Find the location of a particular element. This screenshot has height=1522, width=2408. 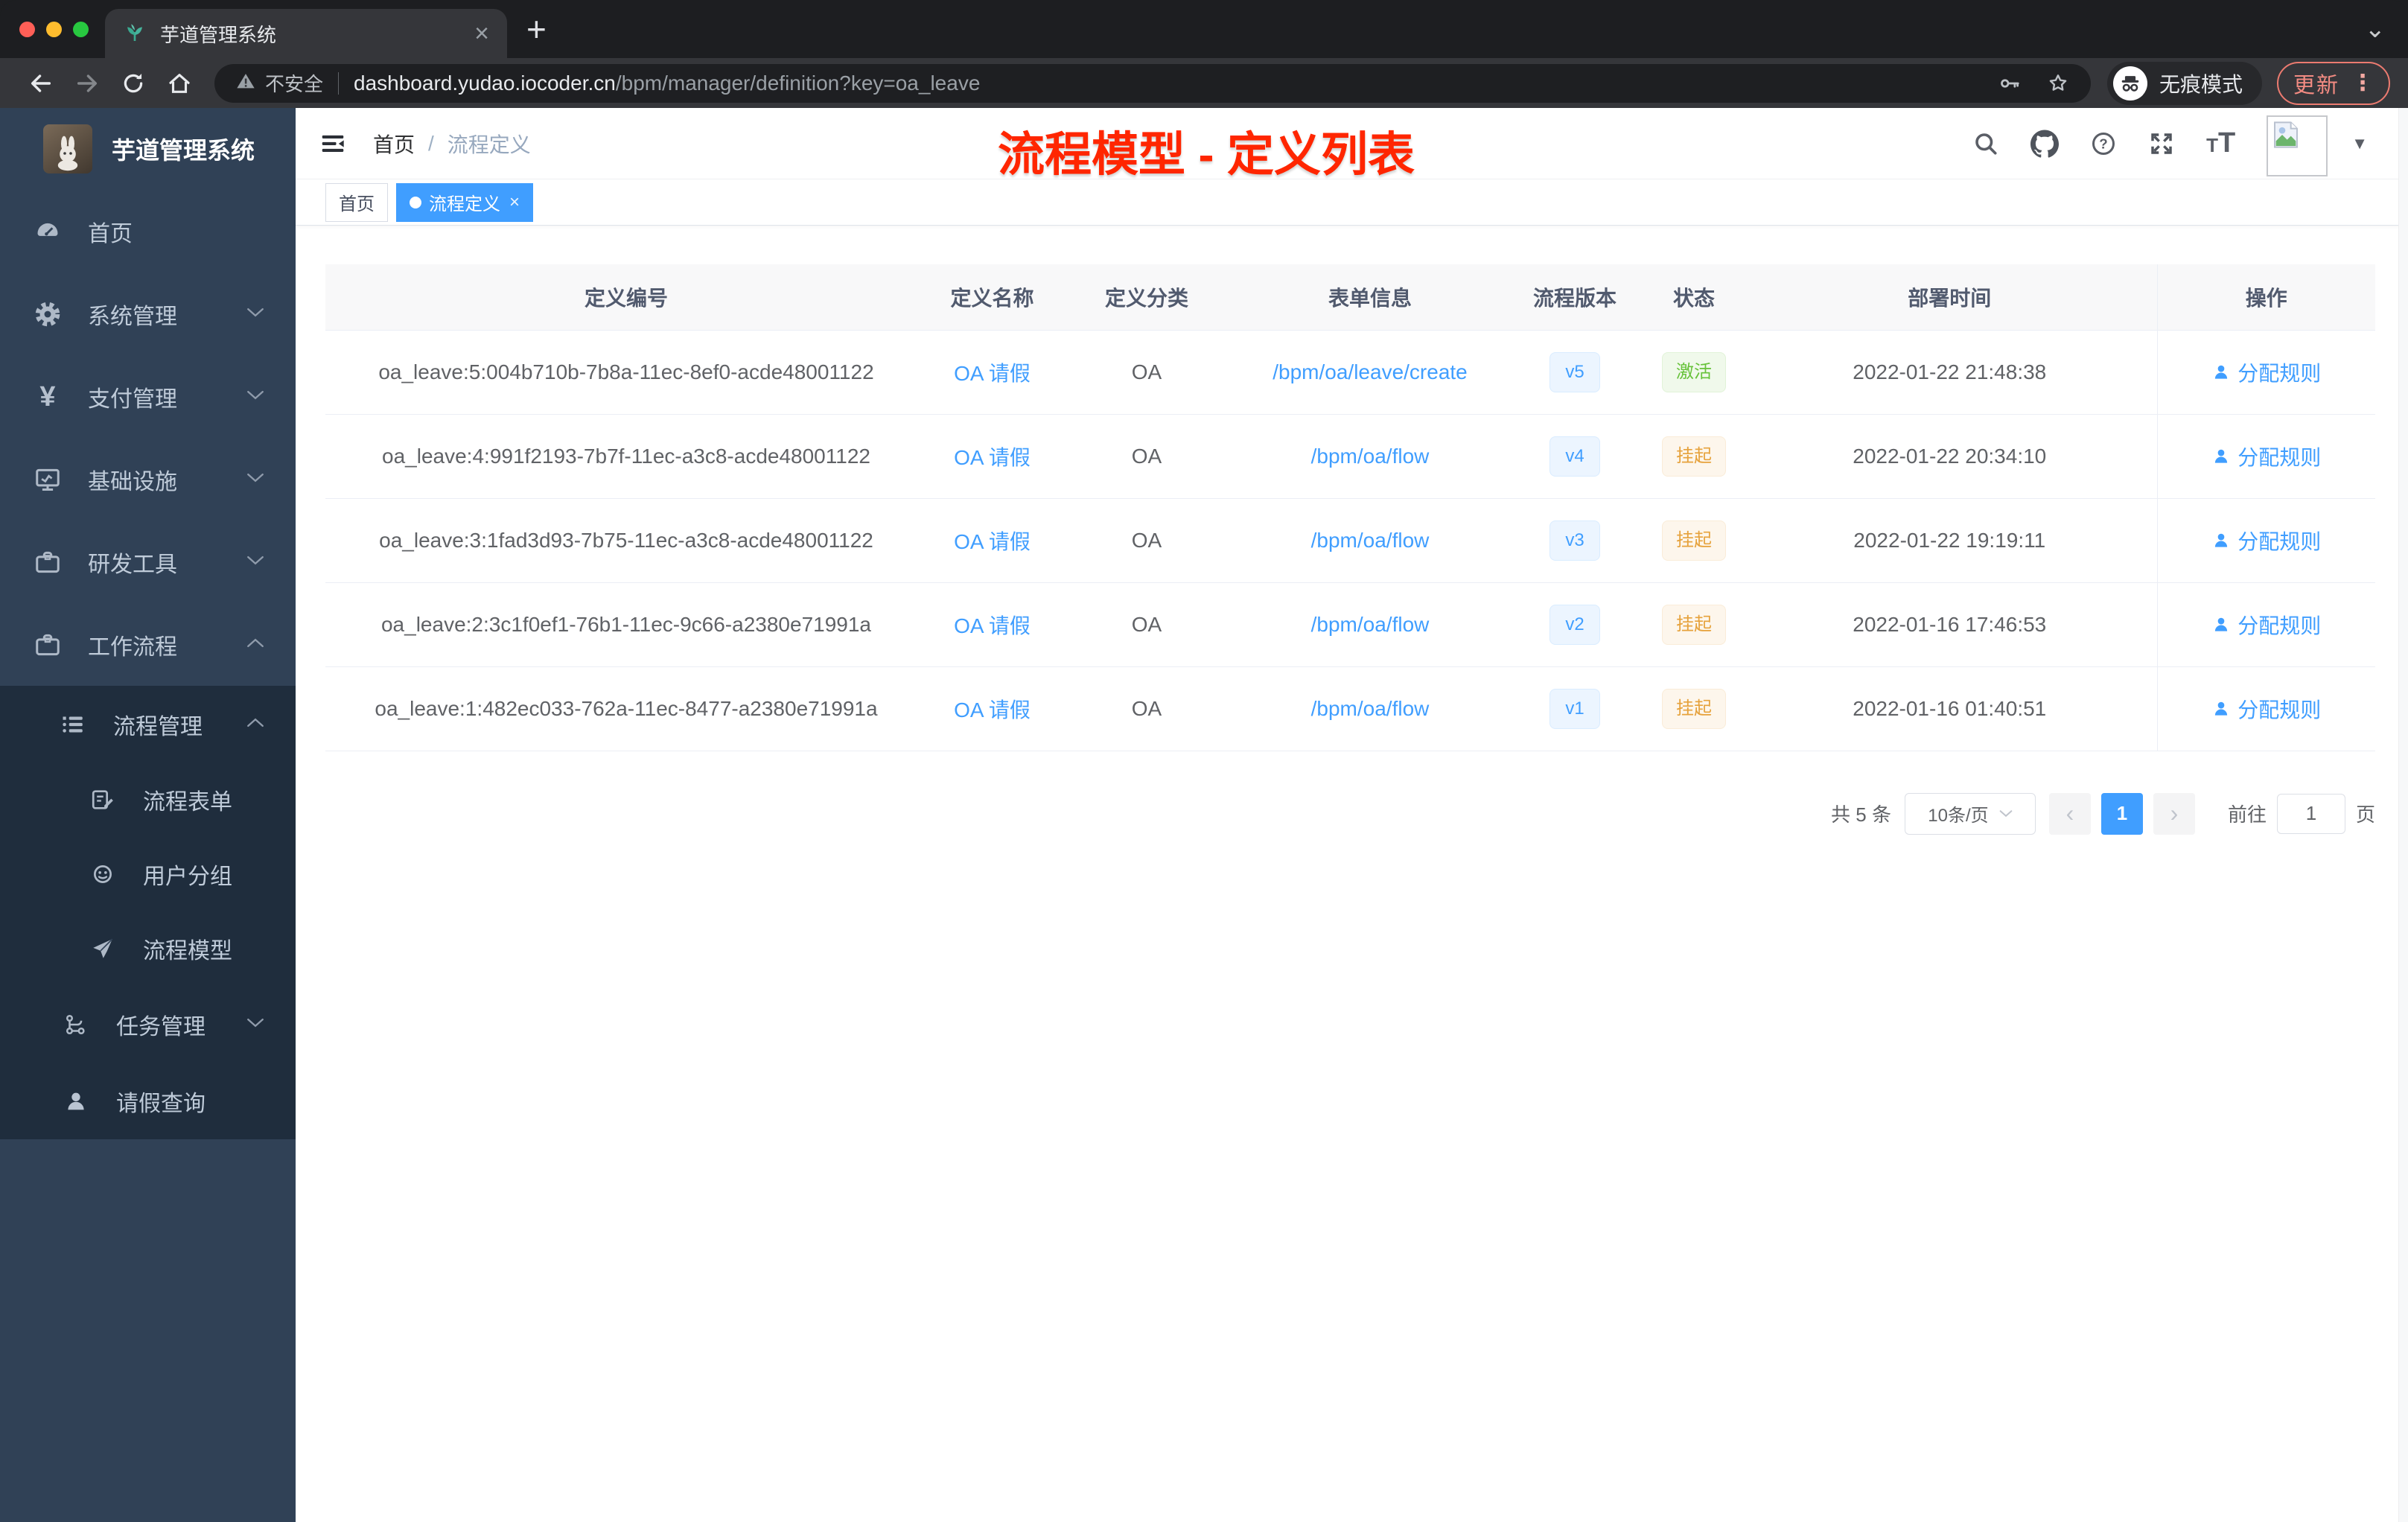

tab-close-icon: × is located at coordinates (481, 33).